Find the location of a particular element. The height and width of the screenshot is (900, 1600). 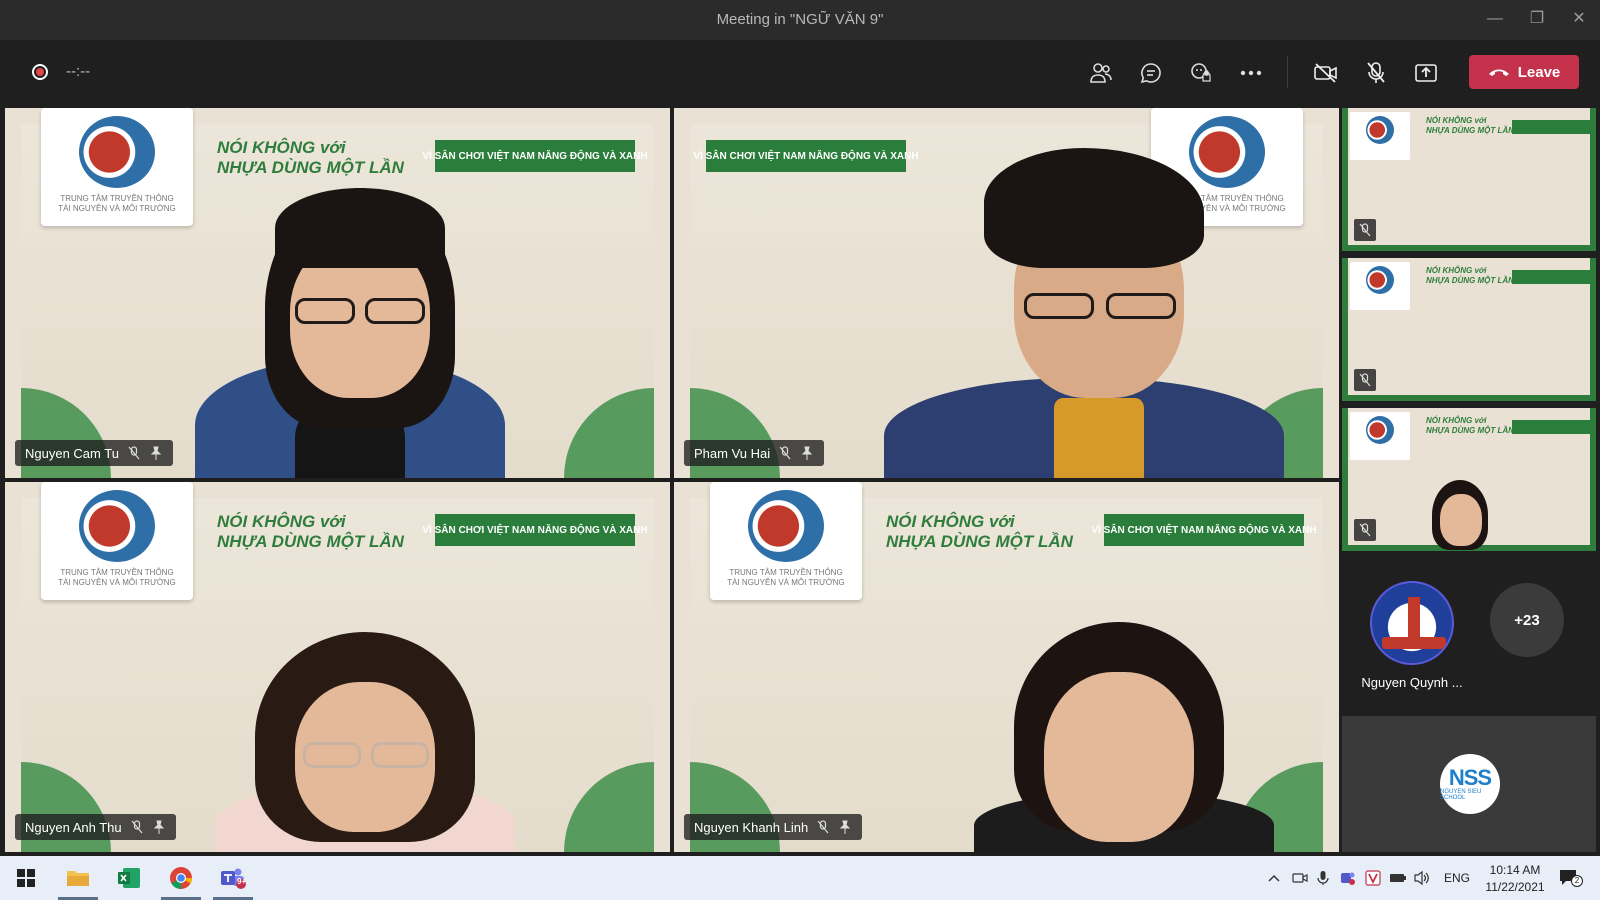

school-logo-text: NSS is located at coordinates (1470, 777).